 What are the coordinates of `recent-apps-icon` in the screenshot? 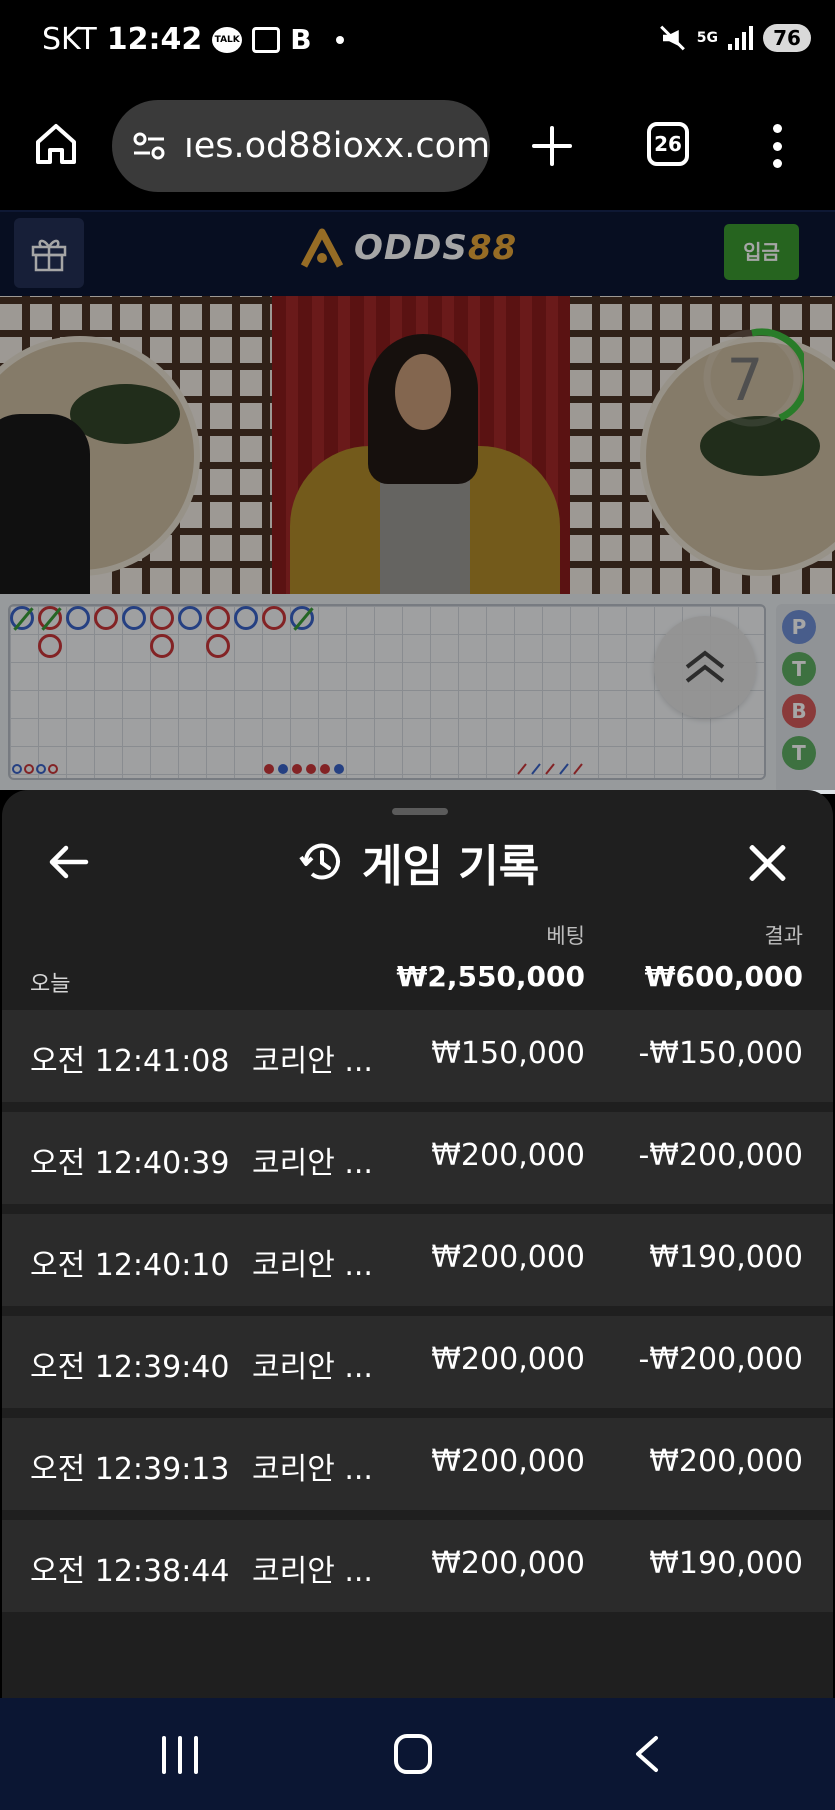 It's located at (180, 1755).